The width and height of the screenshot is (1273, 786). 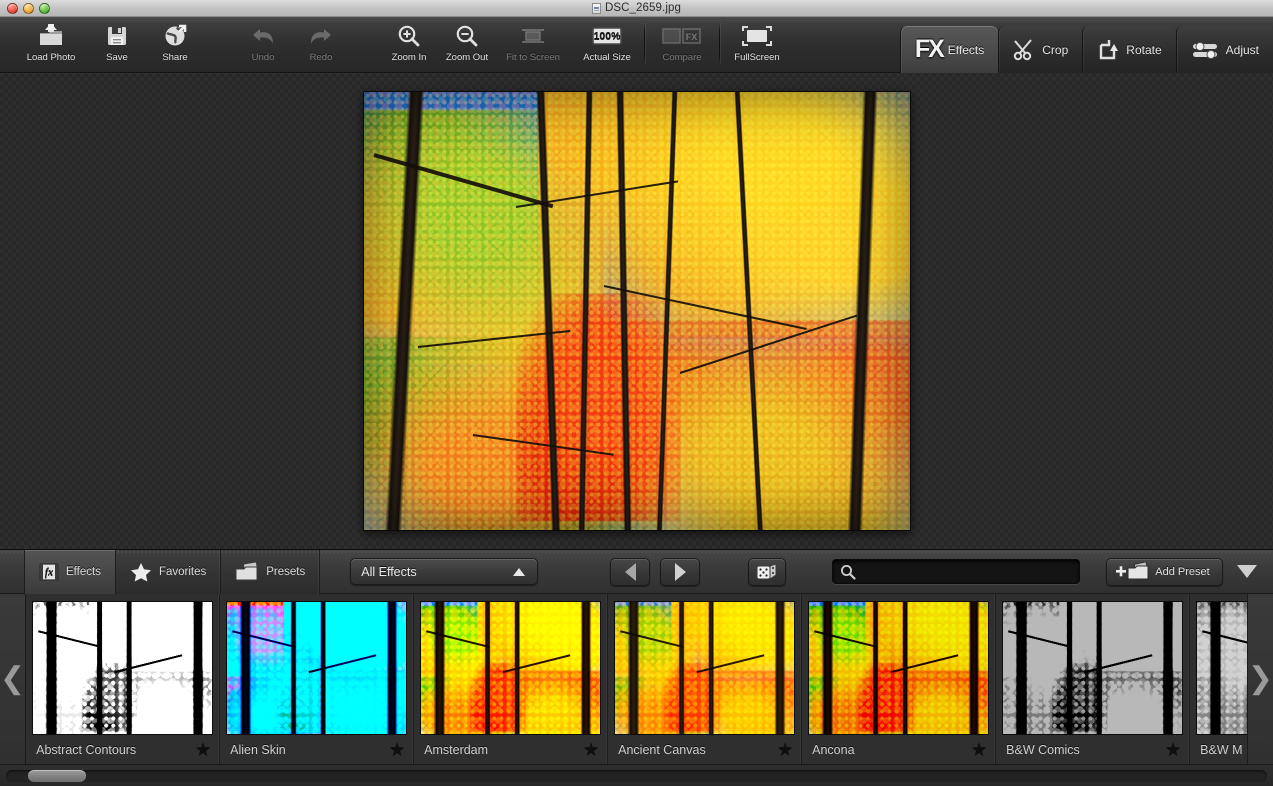 I want to click on share-button: Share, so click(x=175, y=44).